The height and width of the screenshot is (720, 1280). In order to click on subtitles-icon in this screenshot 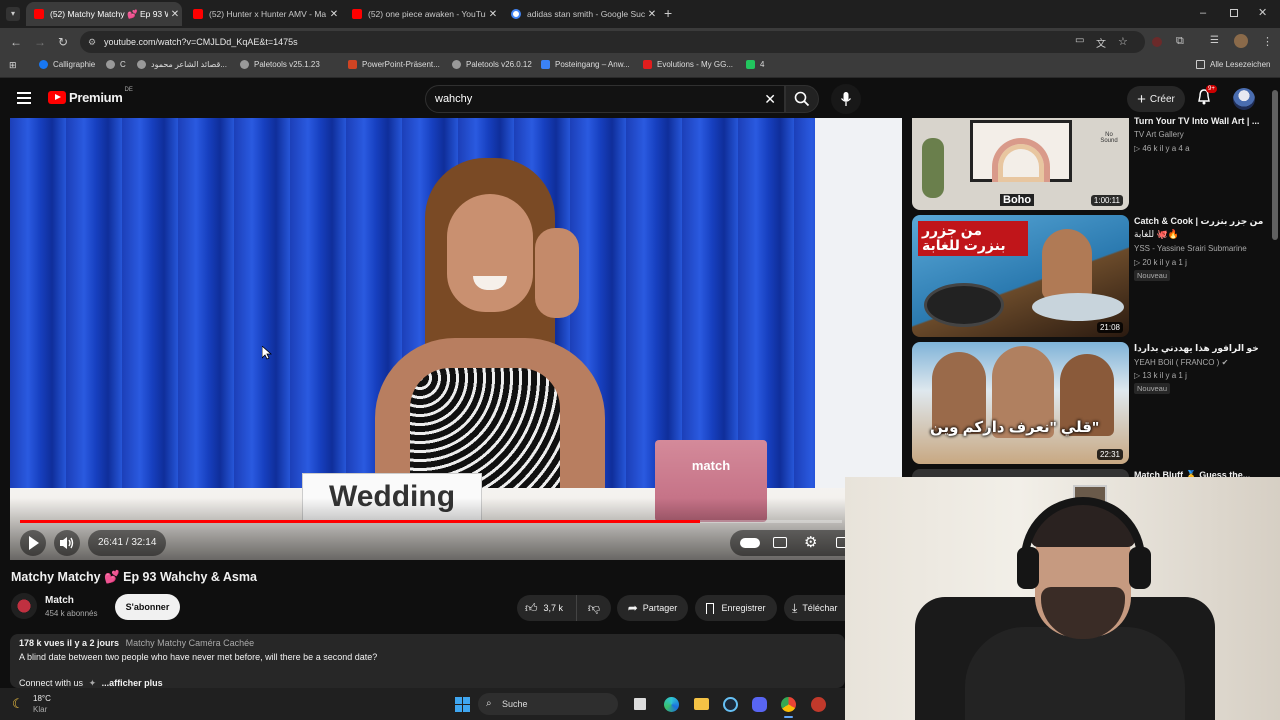, I will do `click(780, 542)`.